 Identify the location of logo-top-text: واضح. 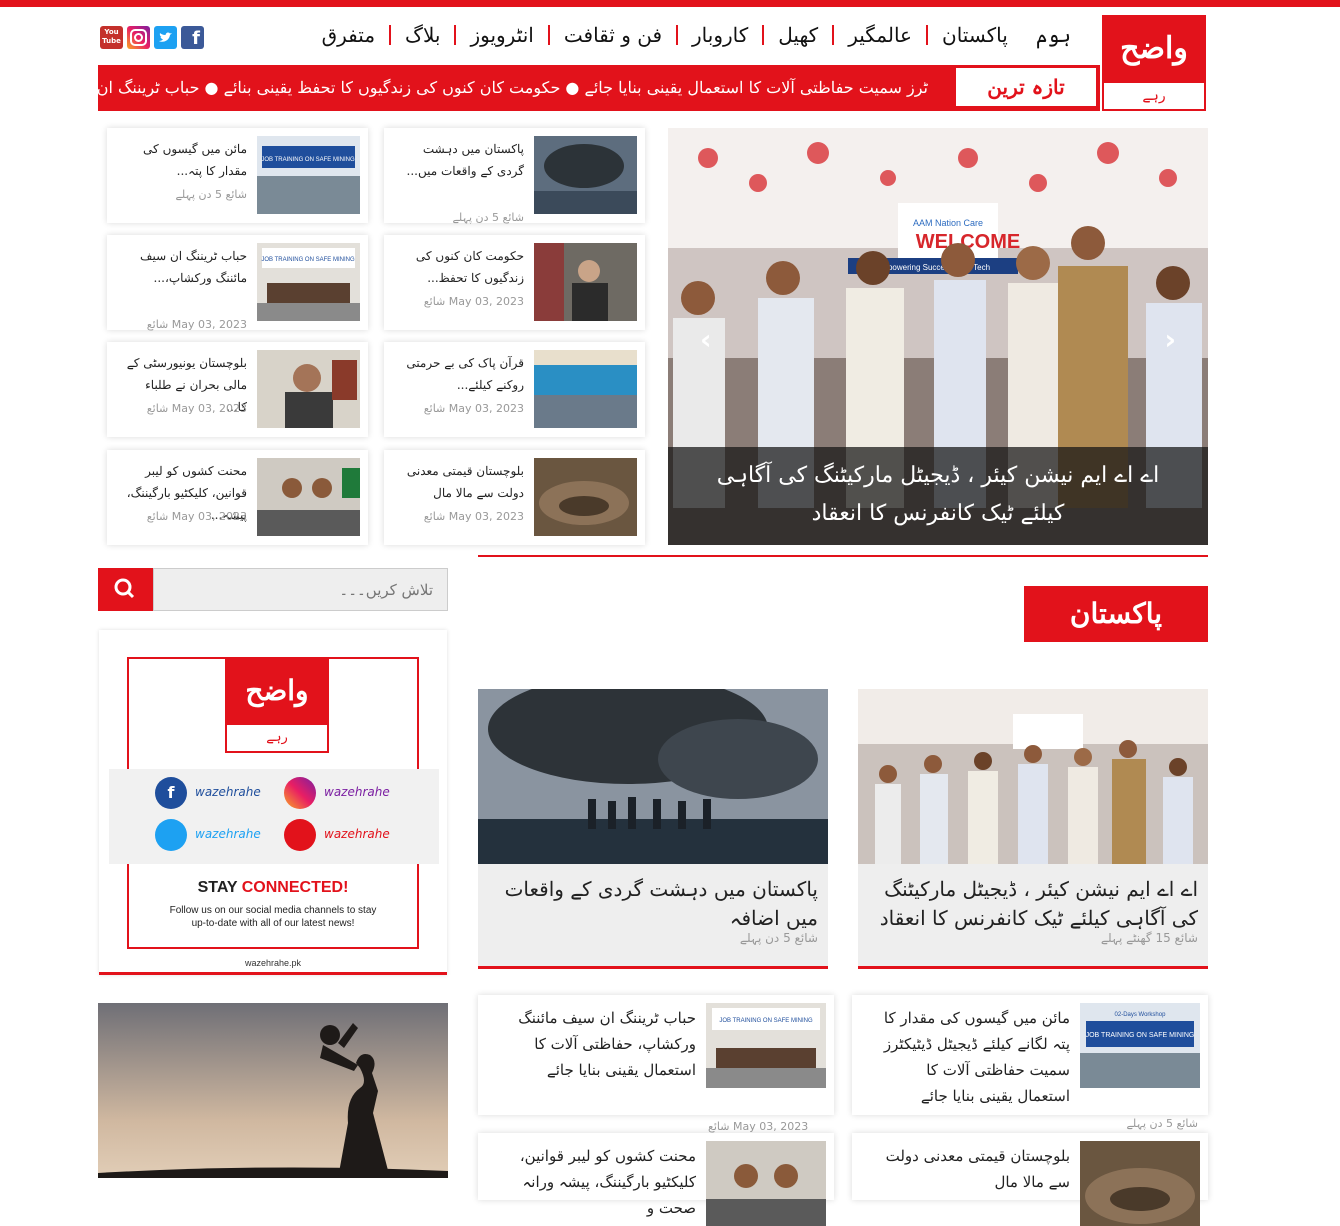
(1154, 50).